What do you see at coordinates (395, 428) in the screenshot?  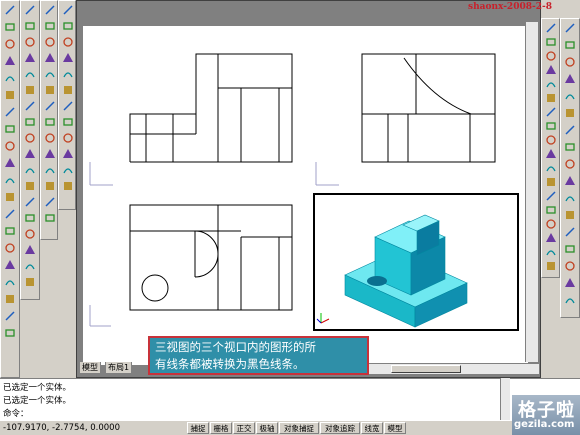 I see `model-button: 模型` at bounding box center [395, 428].